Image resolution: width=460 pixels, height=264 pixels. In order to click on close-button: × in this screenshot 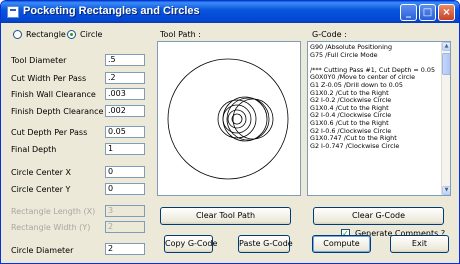, I will do `click(446, 12)`.